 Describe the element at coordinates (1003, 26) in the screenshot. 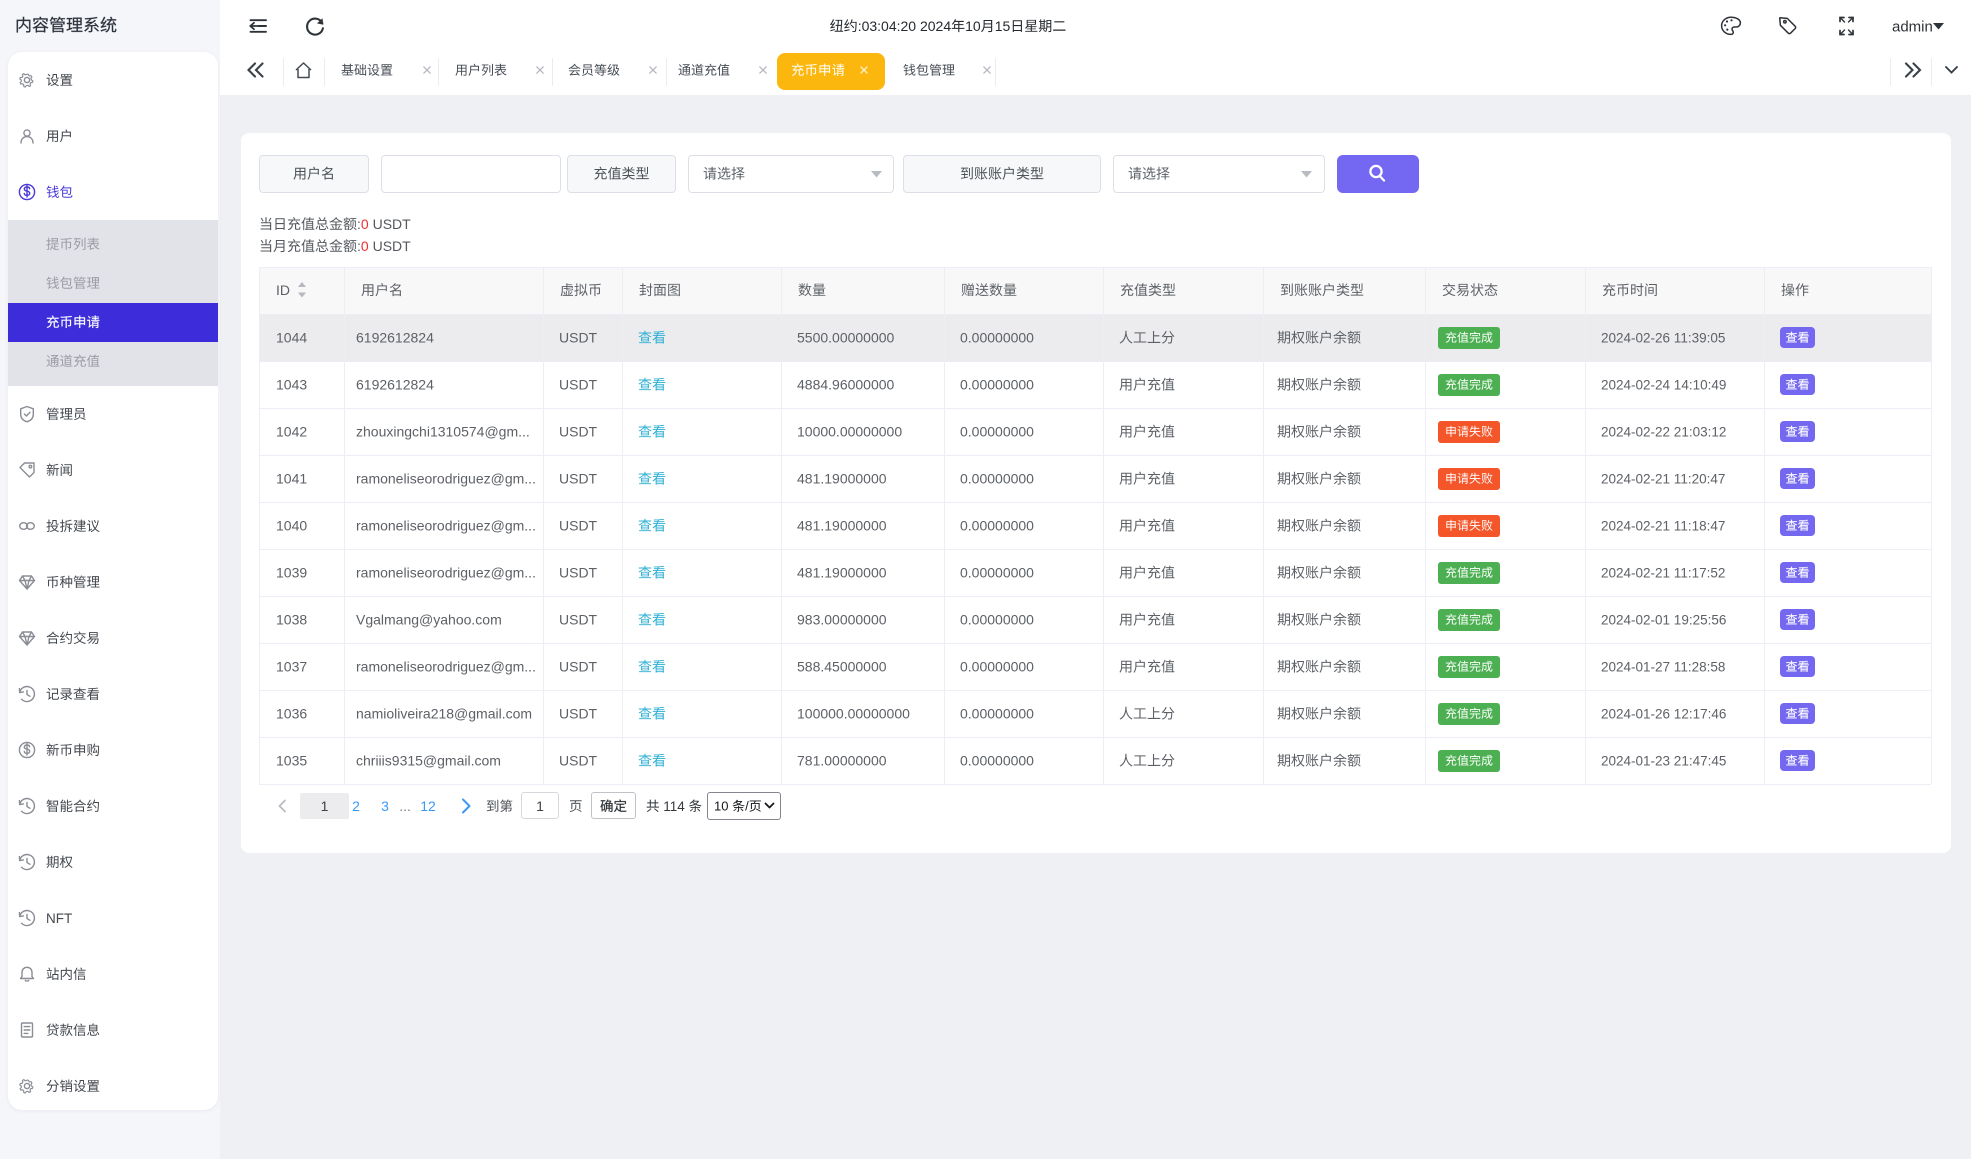

I see `svg-text: 15` at that location.